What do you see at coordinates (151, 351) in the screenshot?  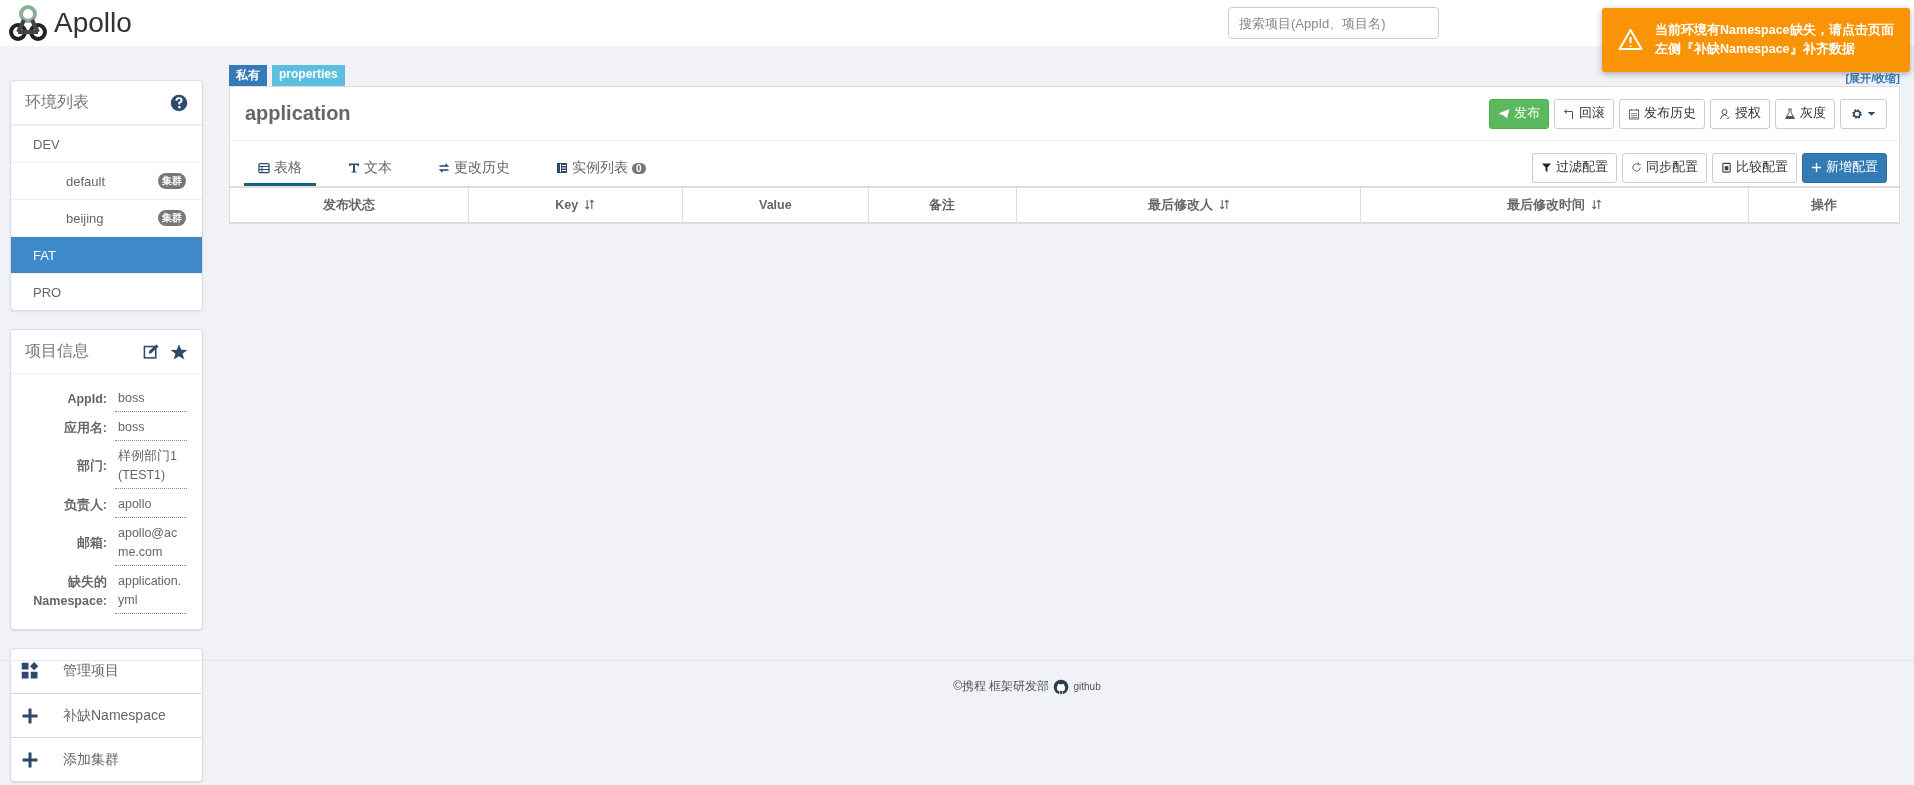 I see `edit-icon` at bounding box center [151, 351].